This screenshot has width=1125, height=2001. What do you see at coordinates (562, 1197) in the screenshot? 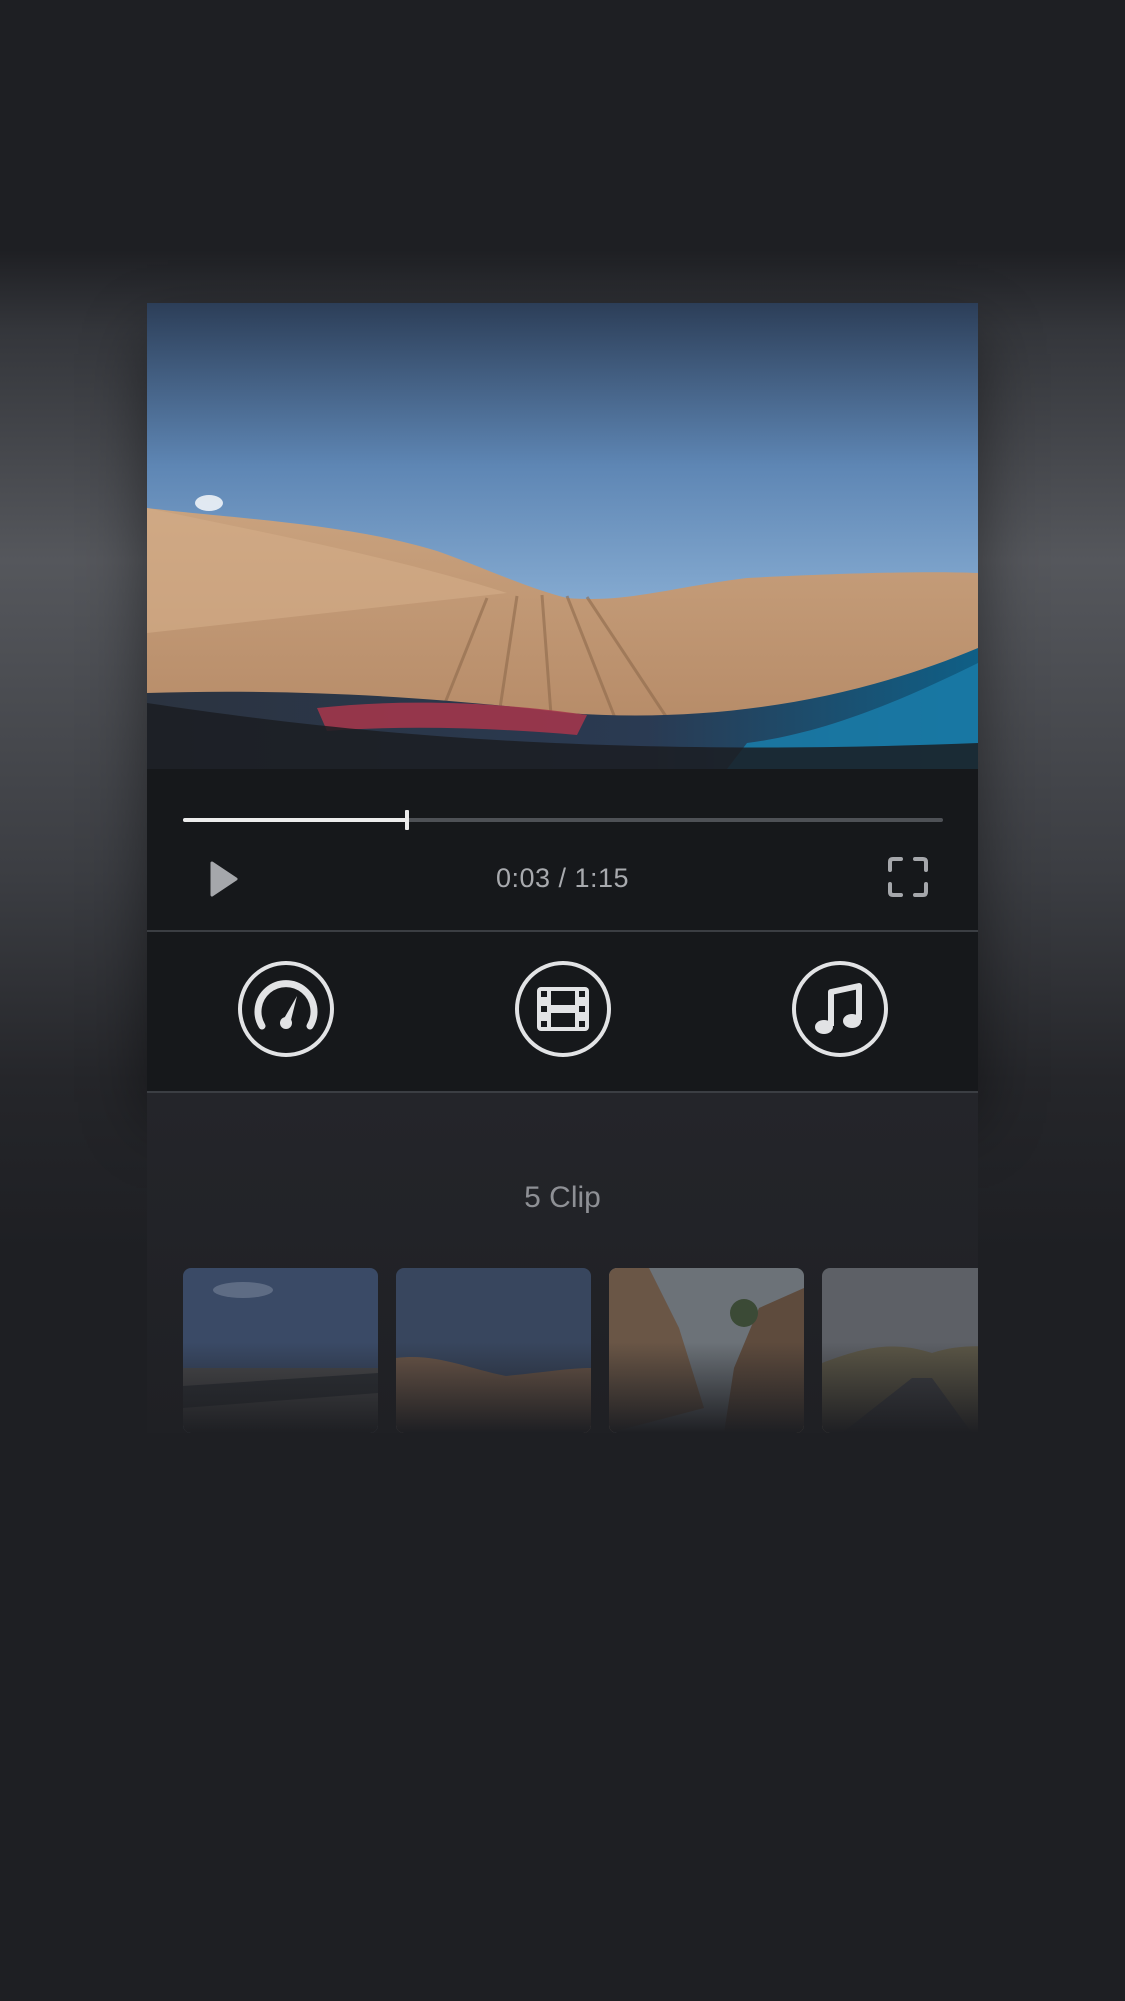
I see `clips-count-title: 5 Clip` at bounding box center [562, 1197].